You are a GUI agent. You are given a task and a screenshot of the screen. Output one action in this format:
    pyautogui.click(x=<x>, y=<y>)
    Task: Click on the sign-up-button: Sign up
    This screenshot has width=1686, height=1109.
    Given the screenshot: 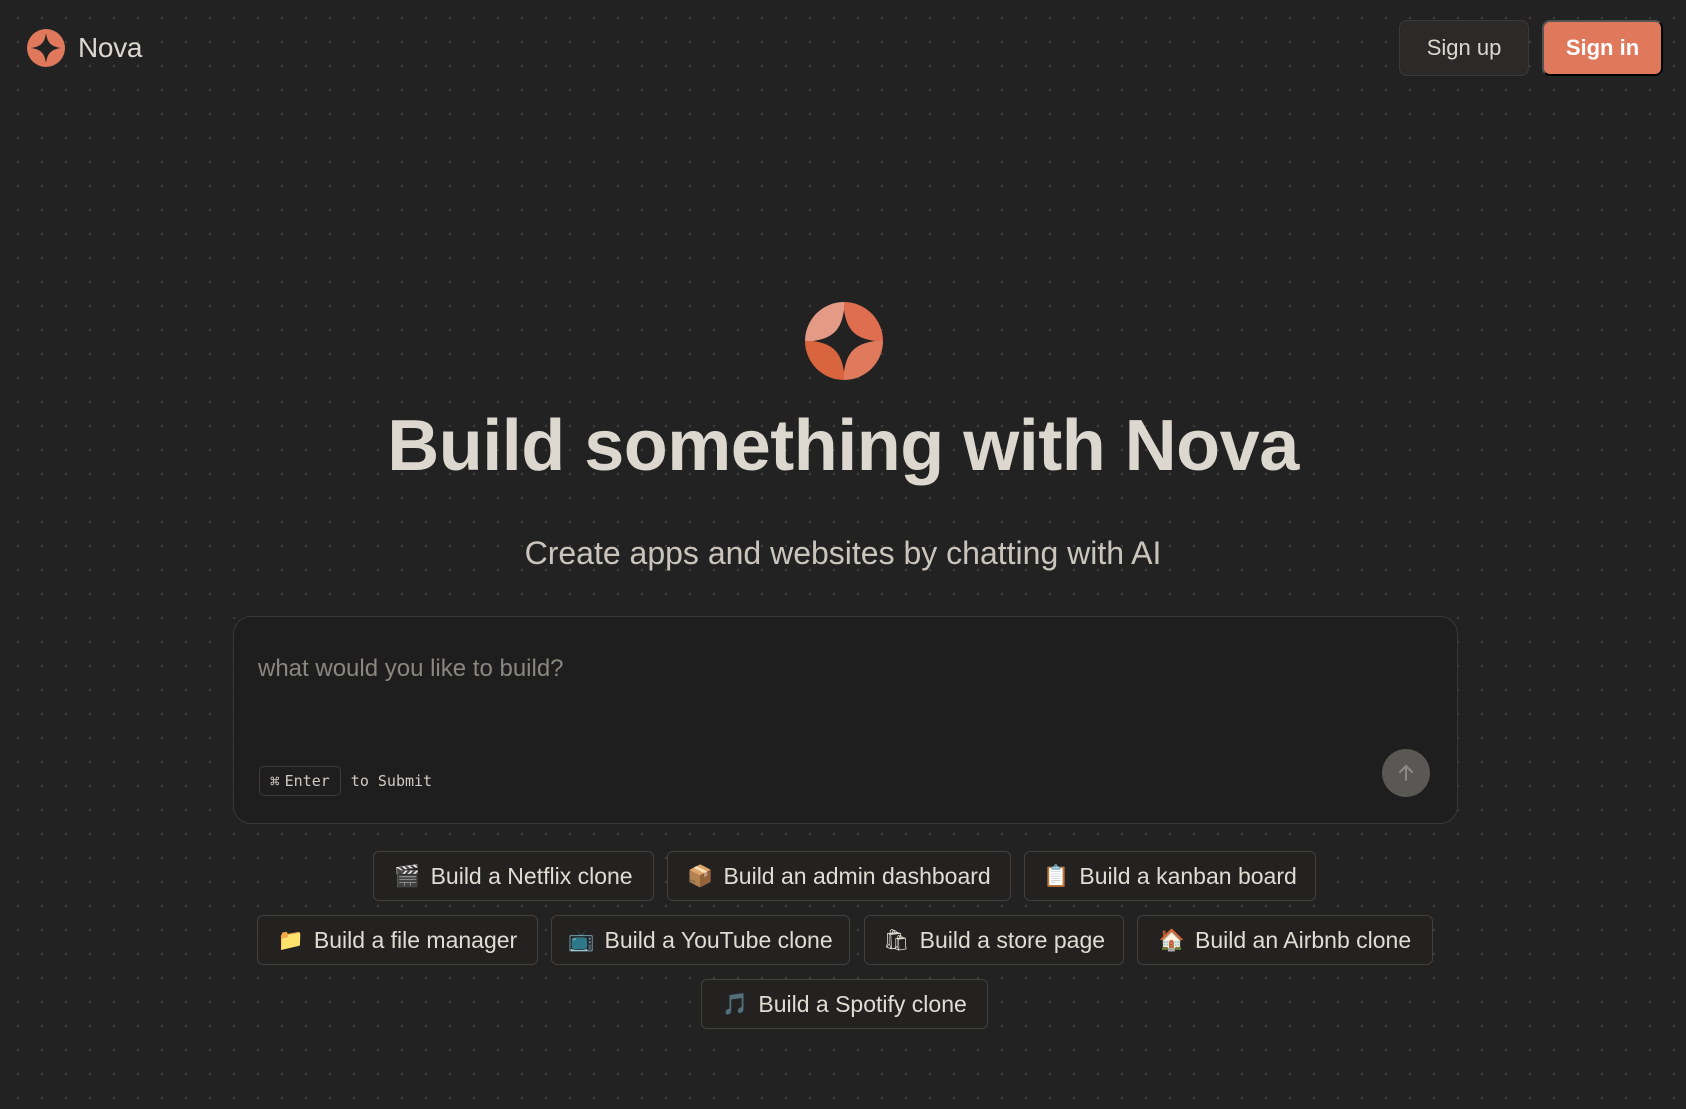 What is the action you would take?
    pyautogui.click(x=1464, y=48)
    